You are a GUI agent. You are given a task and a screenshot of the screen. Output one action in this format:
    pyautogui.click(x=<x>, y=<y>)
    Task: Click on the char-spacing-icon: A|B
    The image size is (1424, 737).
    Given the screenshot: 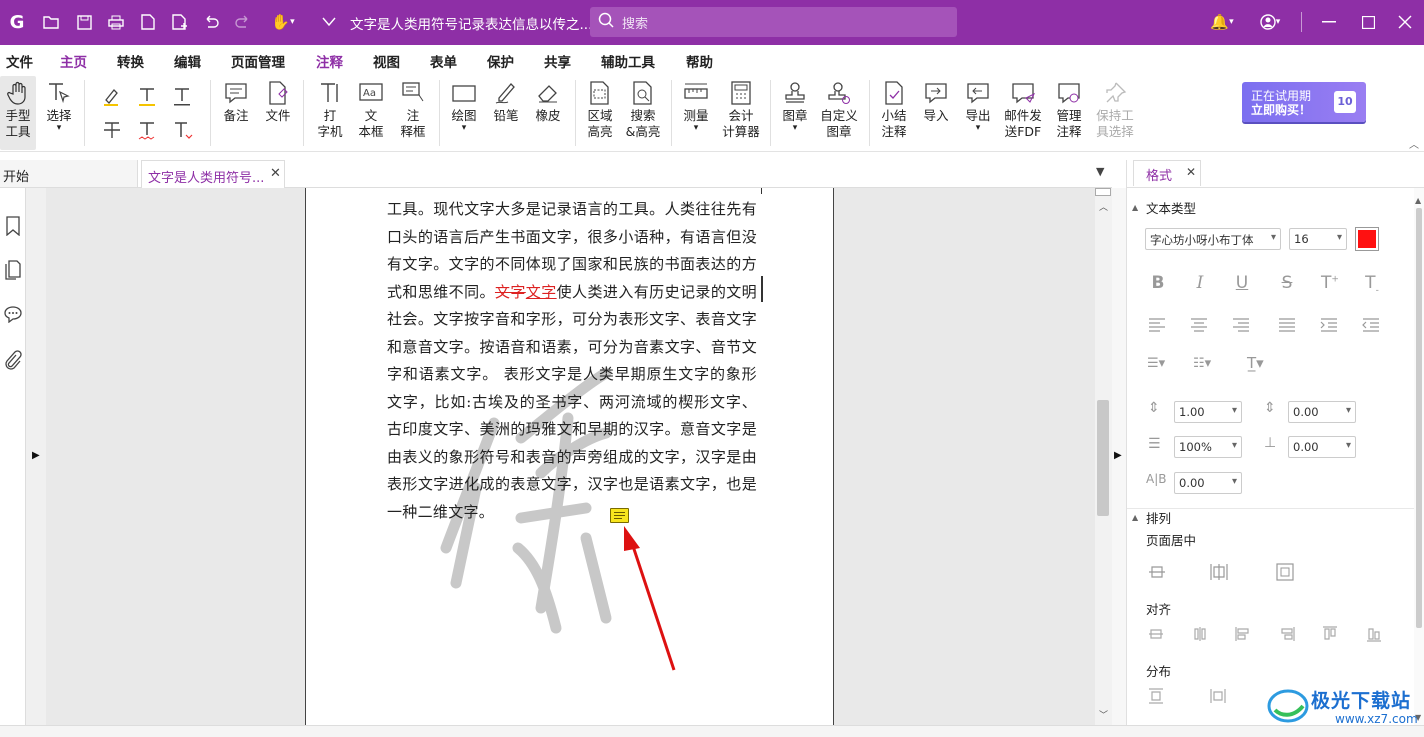 What is the action you would take?
    pyautogui.click(x=1156, y=479)
    